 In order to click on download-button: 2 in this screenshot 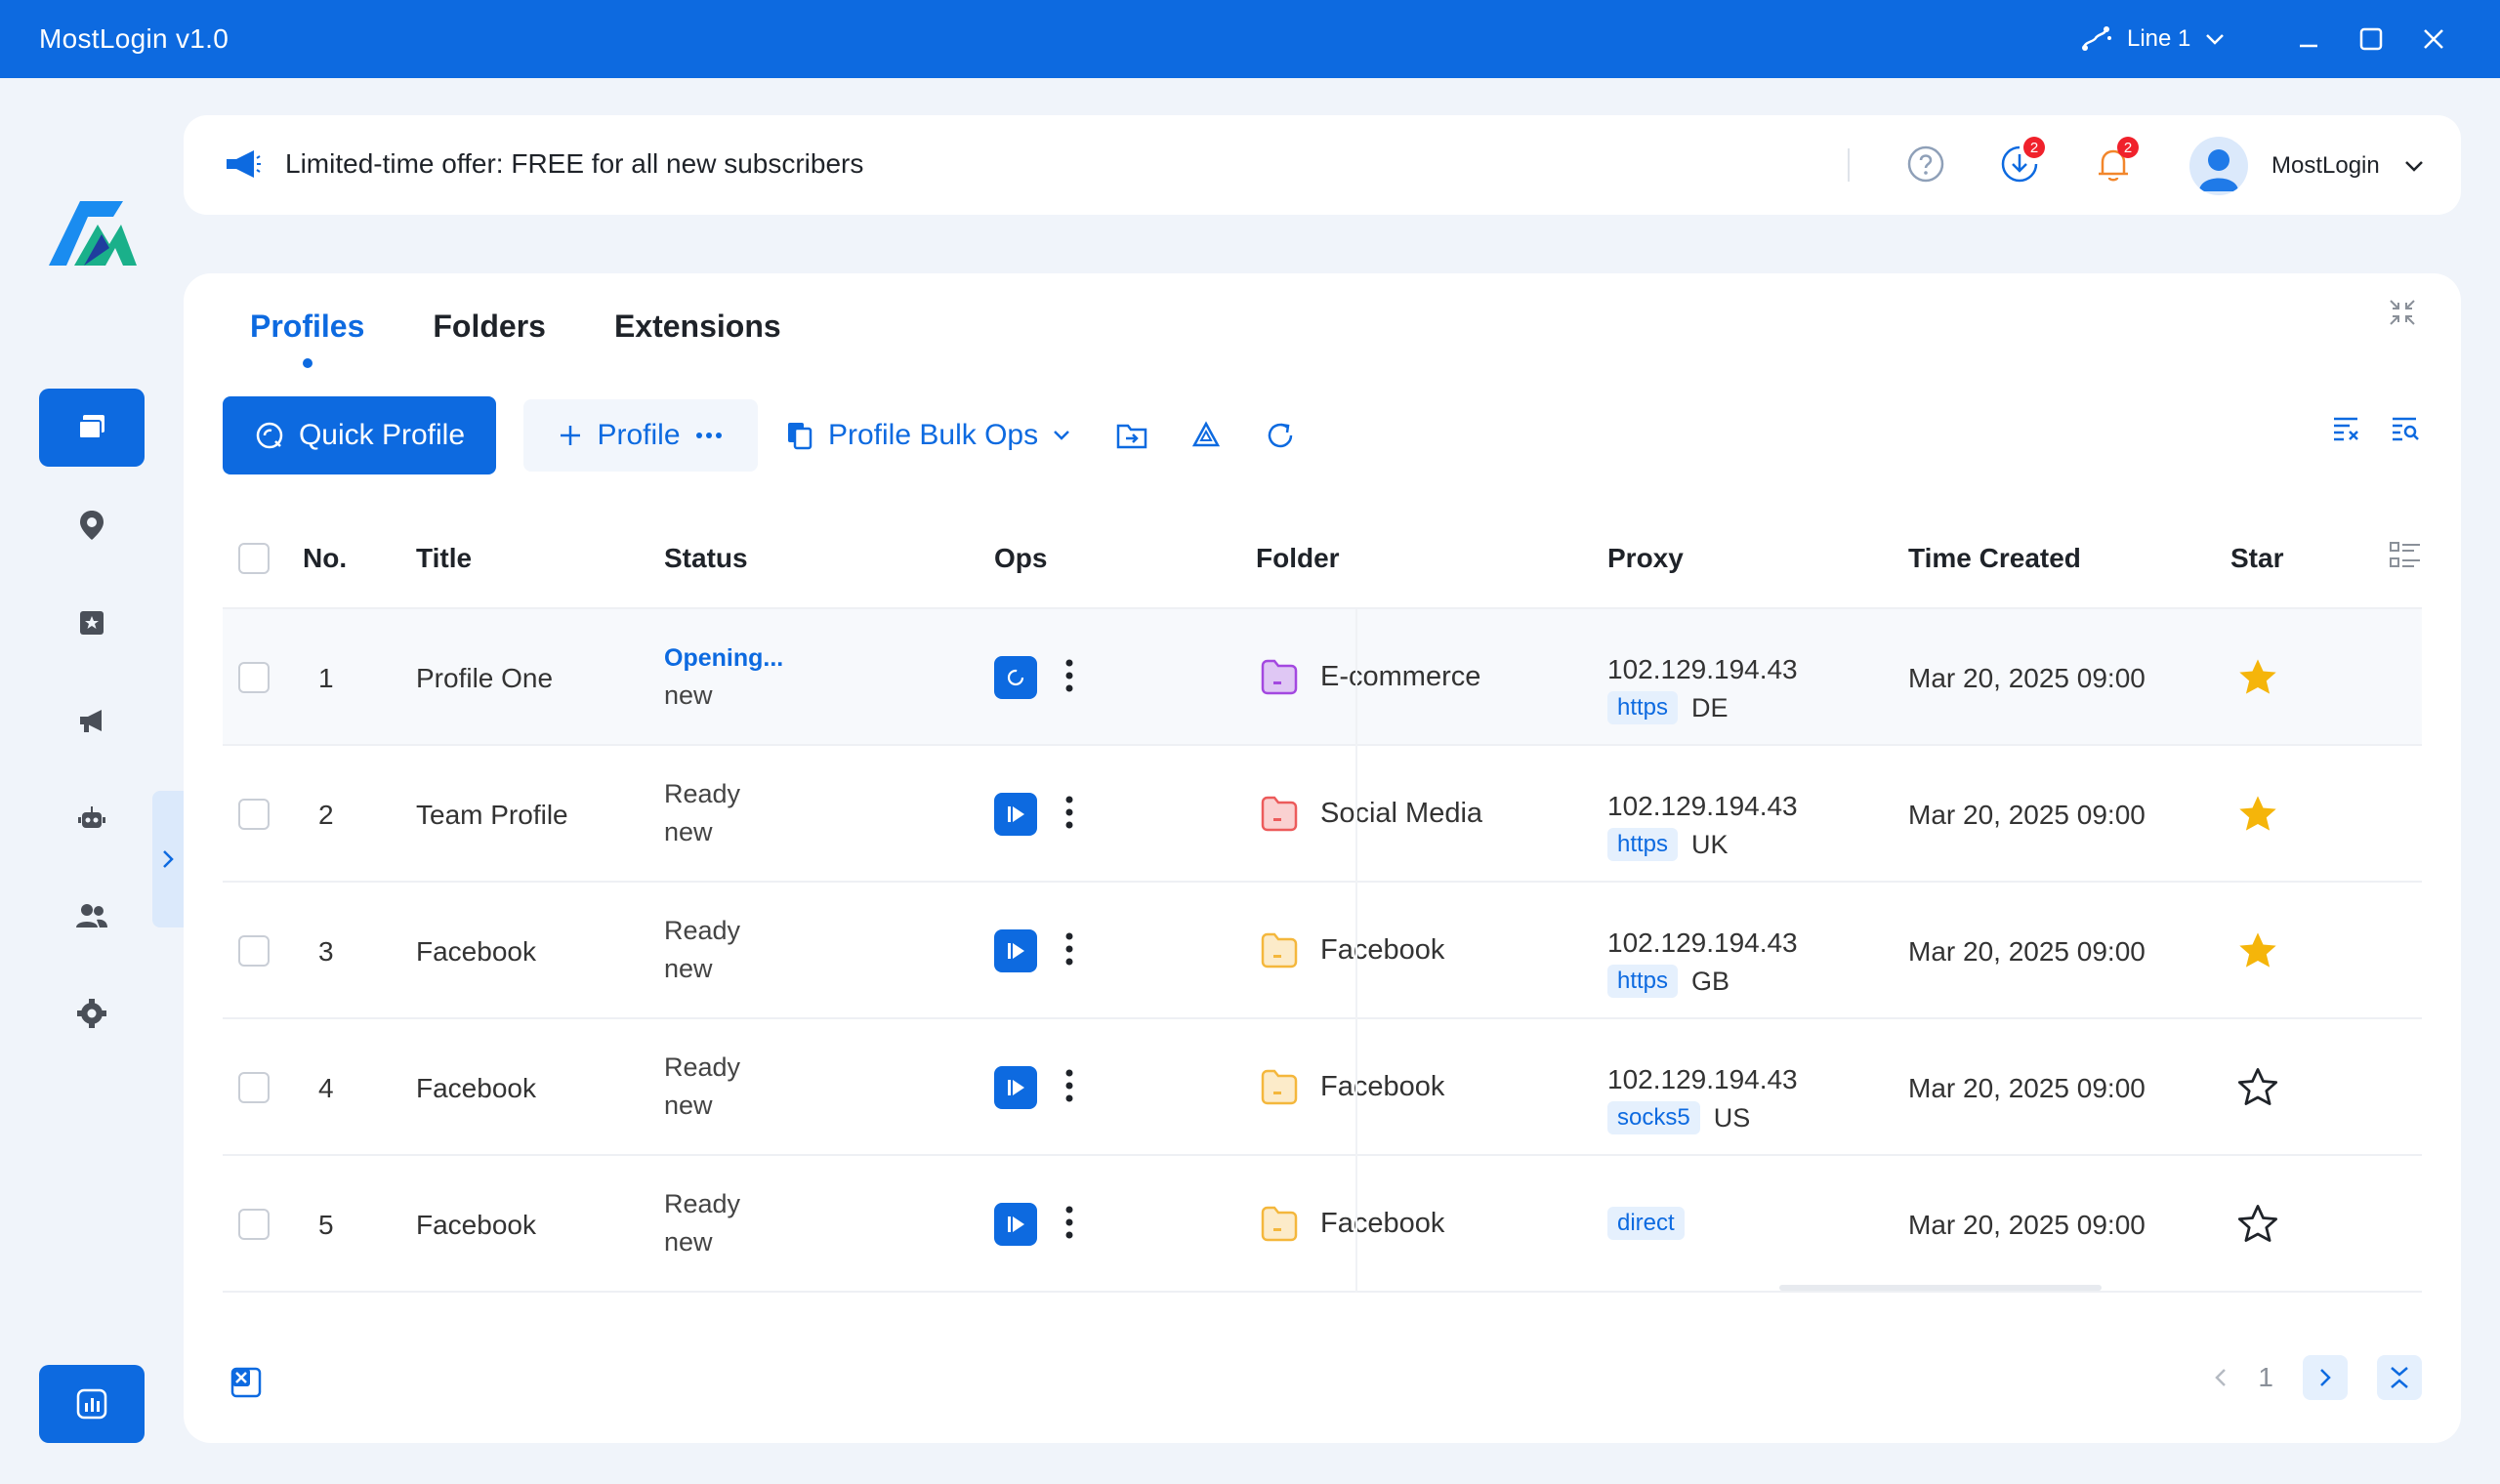, I will do `click(2021, 162)`.